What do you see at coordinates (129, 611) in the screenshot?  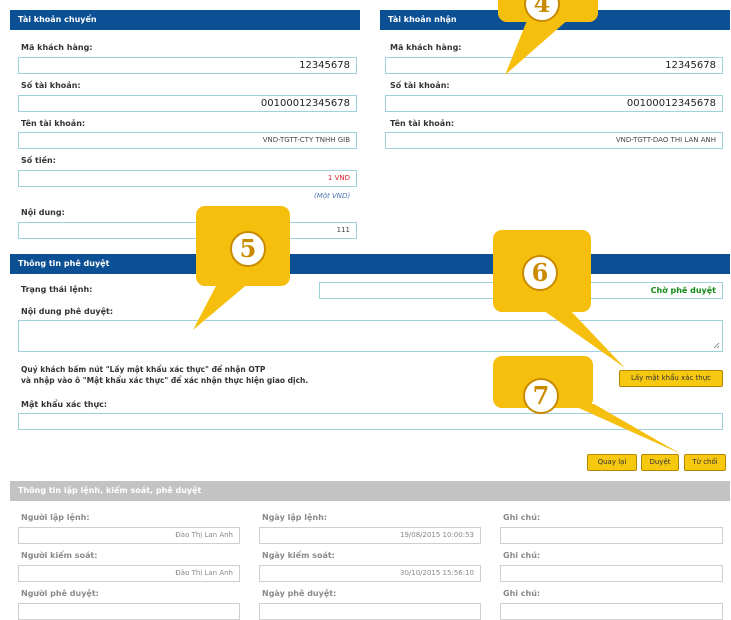 I see `approver-field` at bounding box center [129, 611].